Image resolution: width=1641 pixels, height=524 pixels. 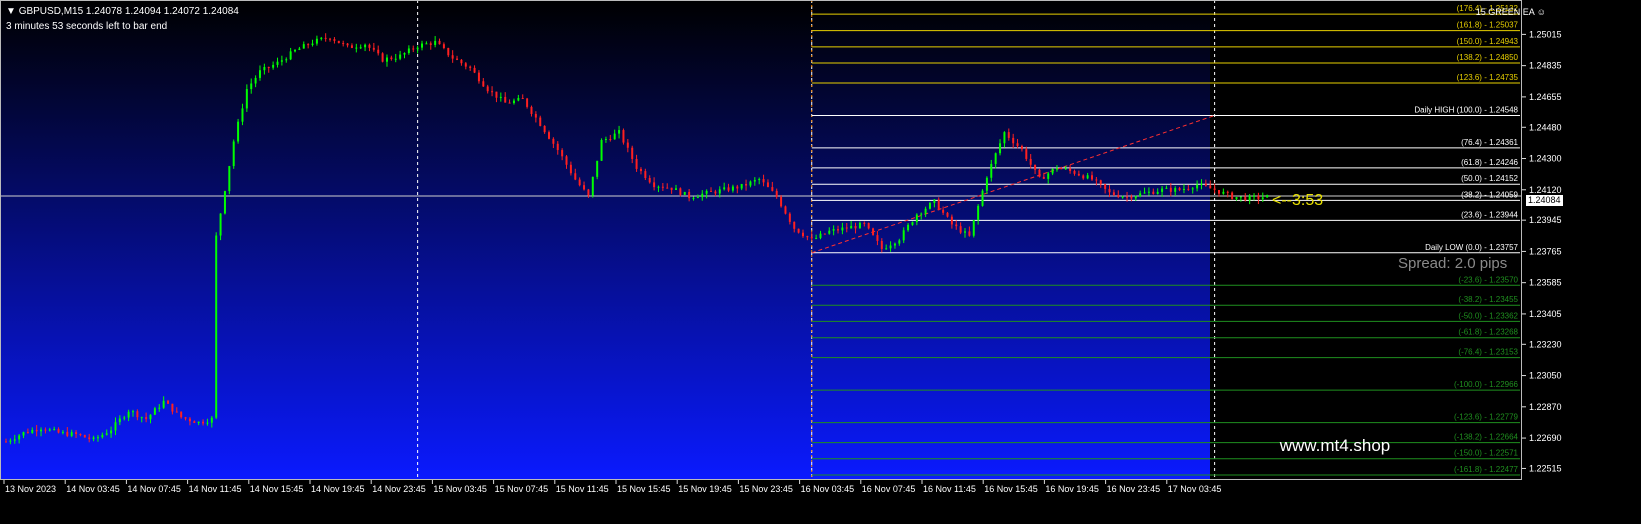 I want to click on dropdown-arrow-icon: ▼, so click(x=11, y=11).